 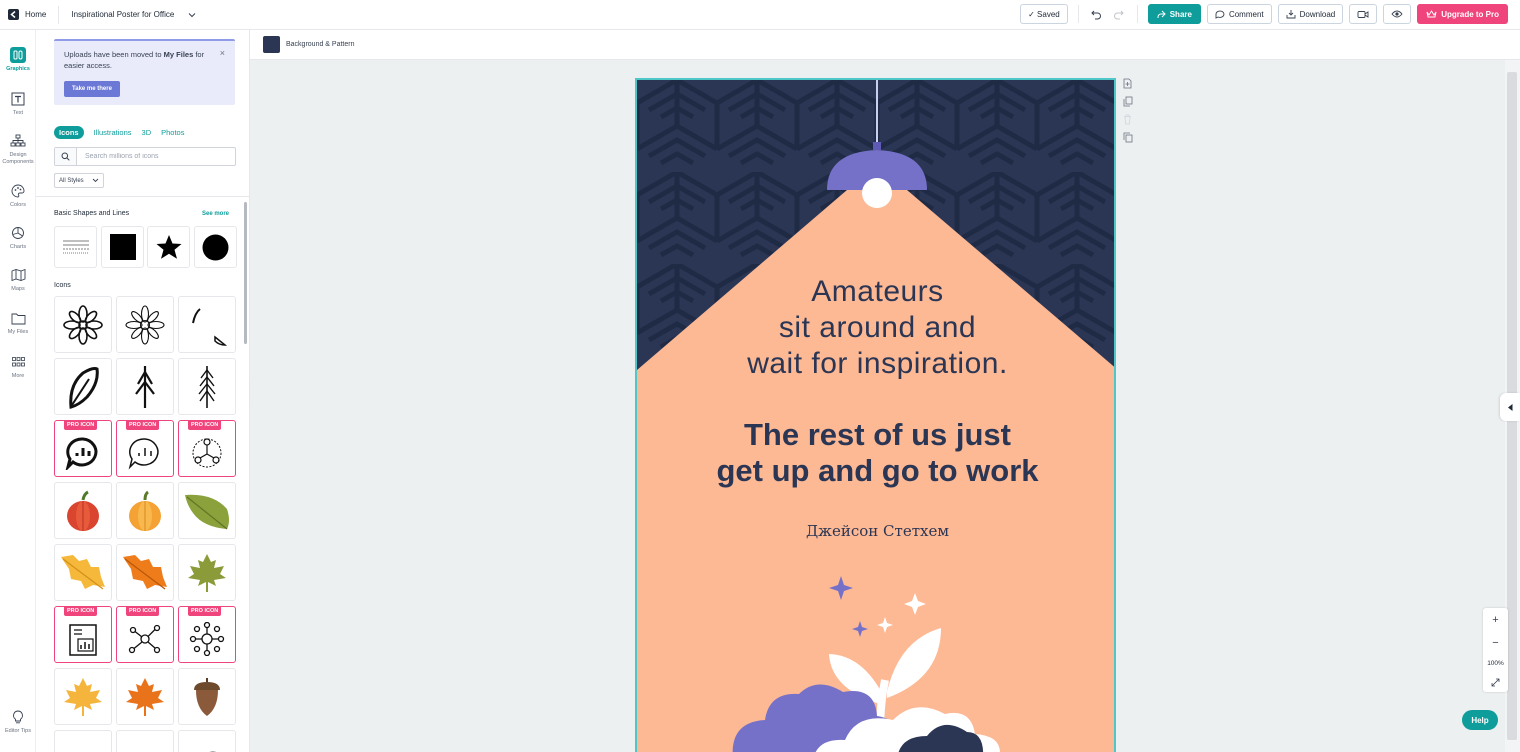 What do you see at coordinates (215, 214) in the screenshot?
I see `see-more-link: See more` at bounding box center [215, 214].